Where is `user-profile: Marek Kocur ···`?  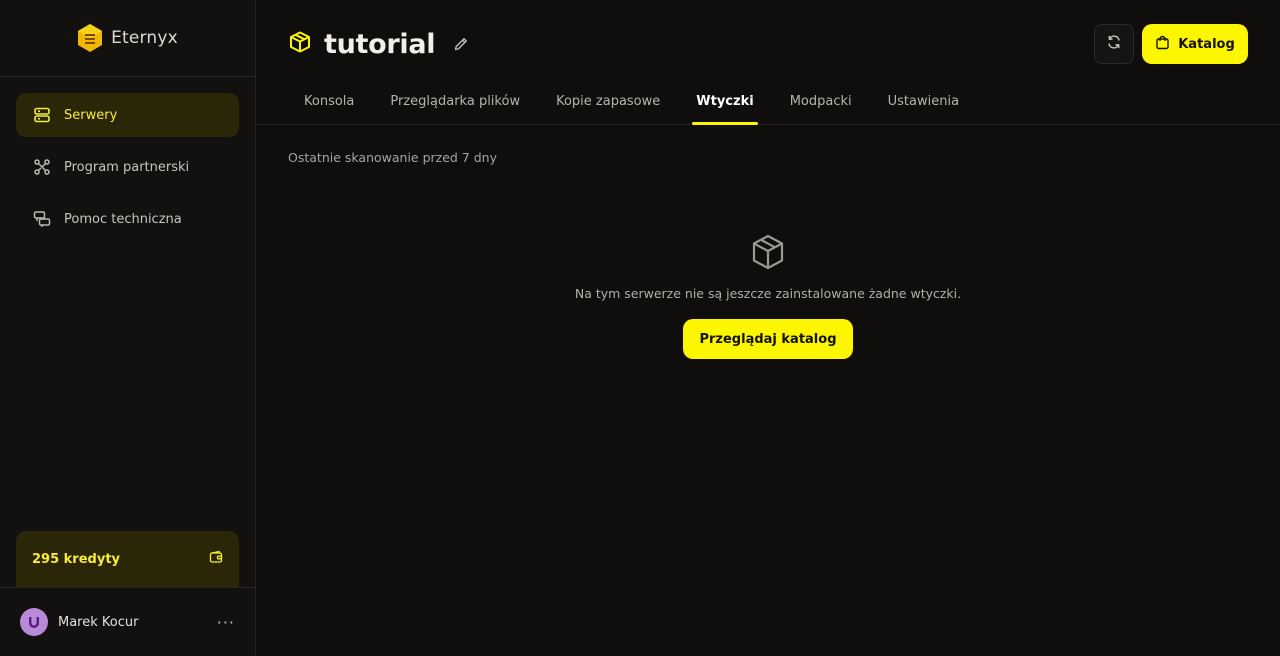
user-profile: Marek Kocur ··· is located at coordinates (127, 621).